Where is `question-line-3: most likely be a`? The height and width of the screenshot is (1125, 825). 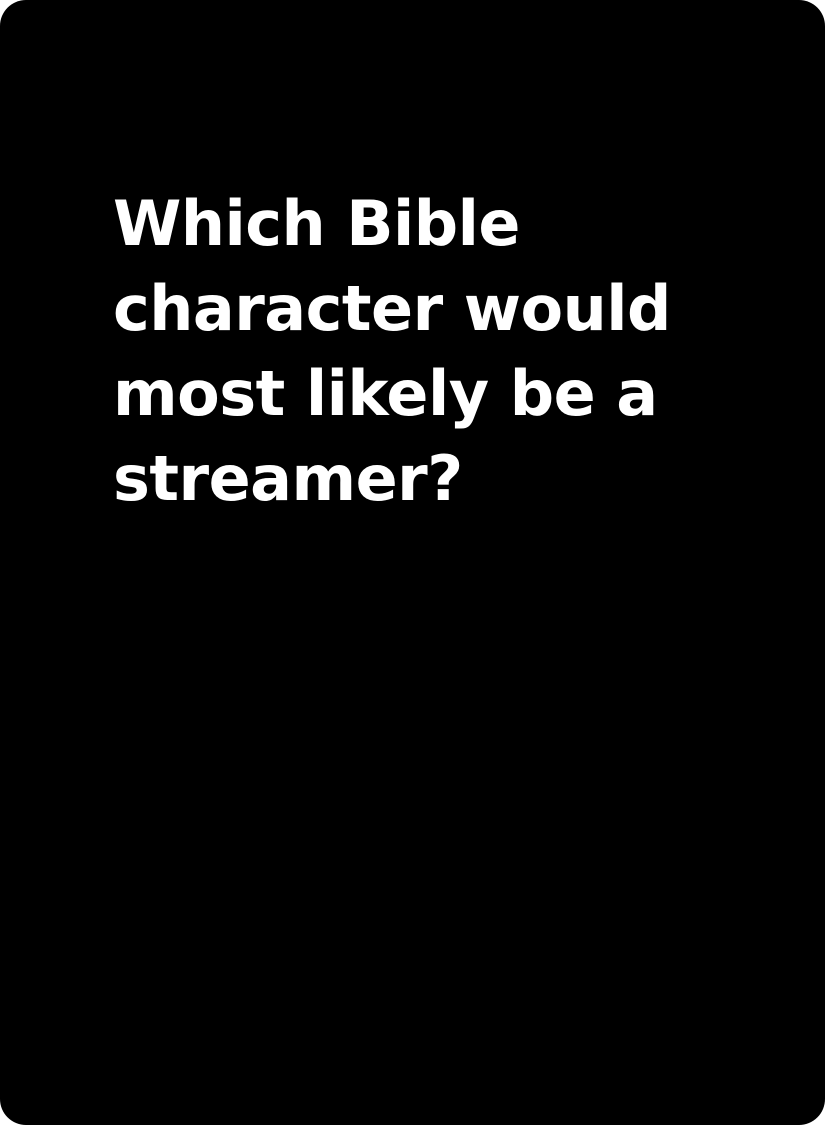
question-line-3: most likely be a is located at coordinates (385, 393).